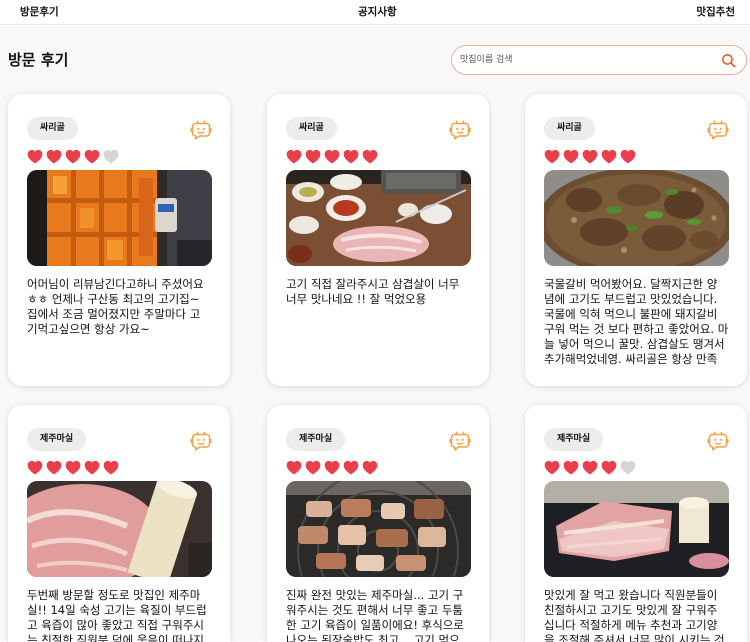  I want to click on review-text-line: 십니다 적절하게 메뉴 추천과 고기양, so click(631, 625).